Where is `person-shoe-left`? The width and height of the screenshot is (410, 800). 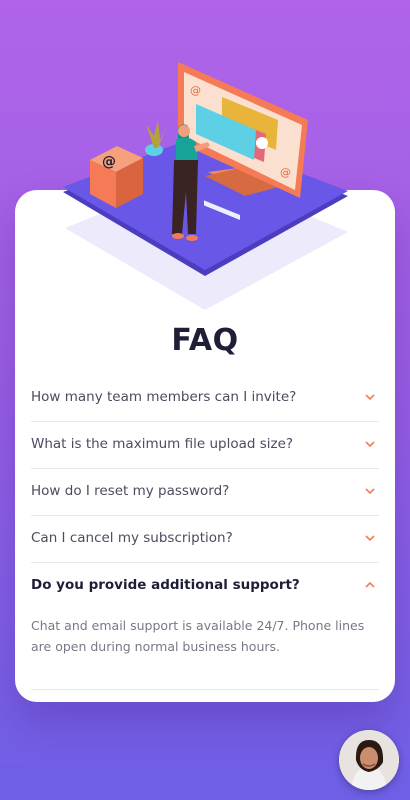
person-shoe-left is located at coordinates (178, 236).